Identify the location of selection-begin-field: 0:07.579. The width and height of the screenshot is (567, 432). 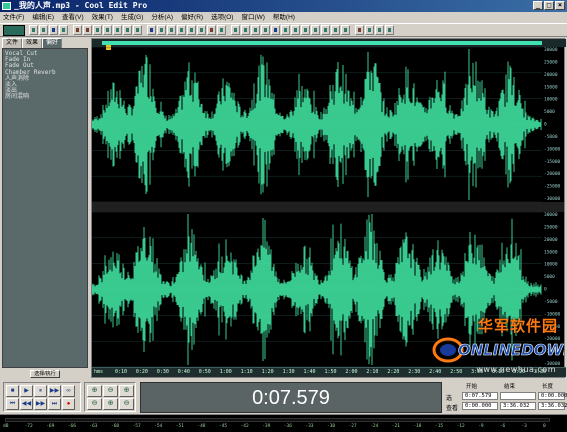
(480, 396).